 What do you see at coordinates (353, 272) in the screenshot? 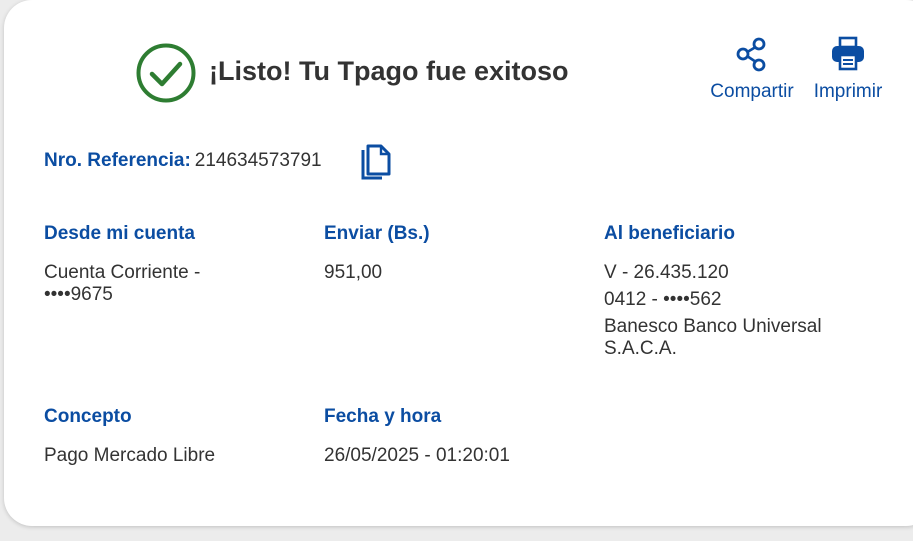
I see `amount-value: 951,00` at bounding box center [353, 272].